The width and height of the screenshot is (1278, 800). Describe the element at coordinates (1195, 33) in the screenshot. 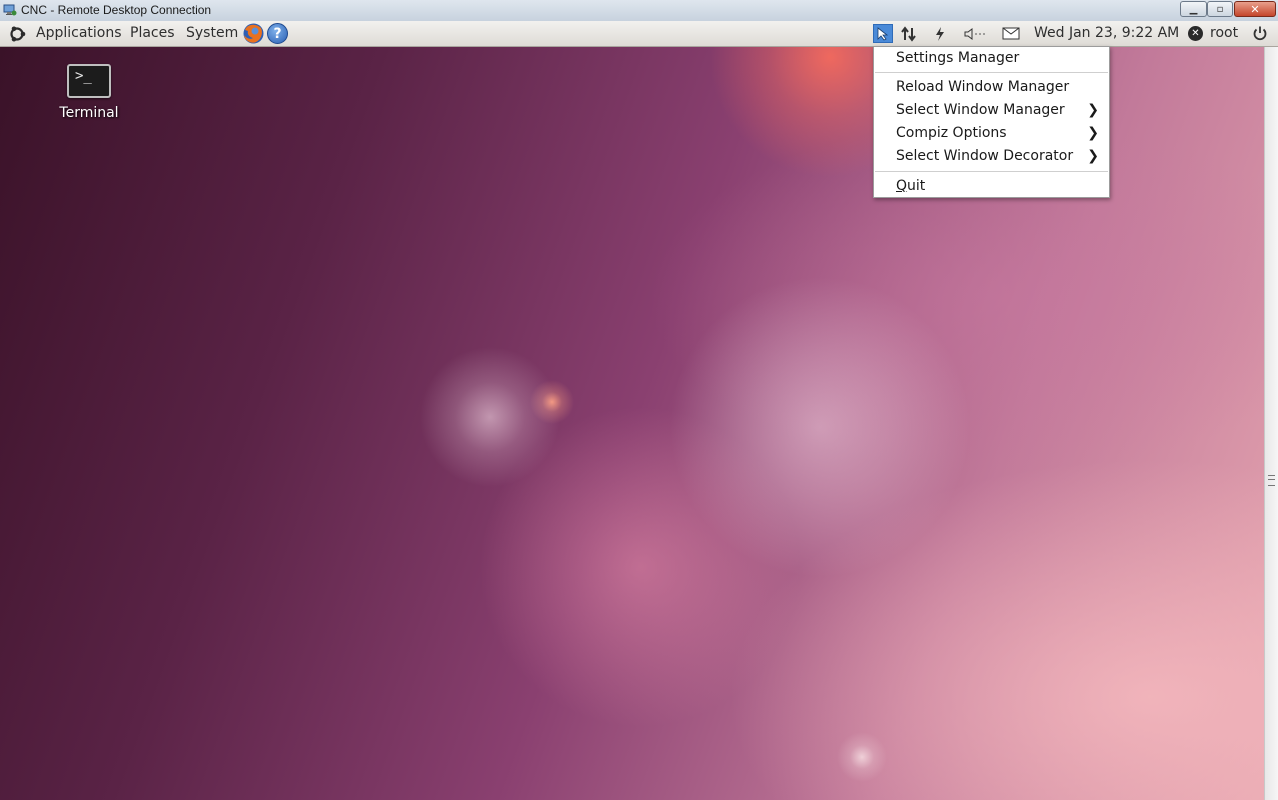

I see `status-x-icon: ✕` at that location.